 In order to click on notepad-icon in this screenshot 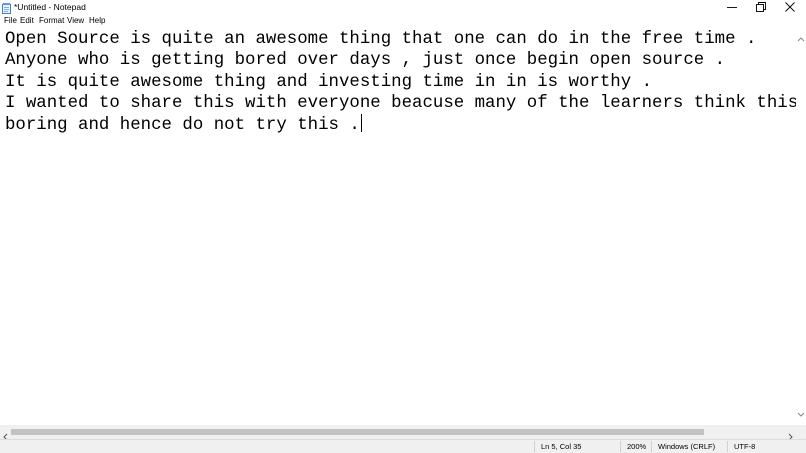, I will do `click(6, 7)`.